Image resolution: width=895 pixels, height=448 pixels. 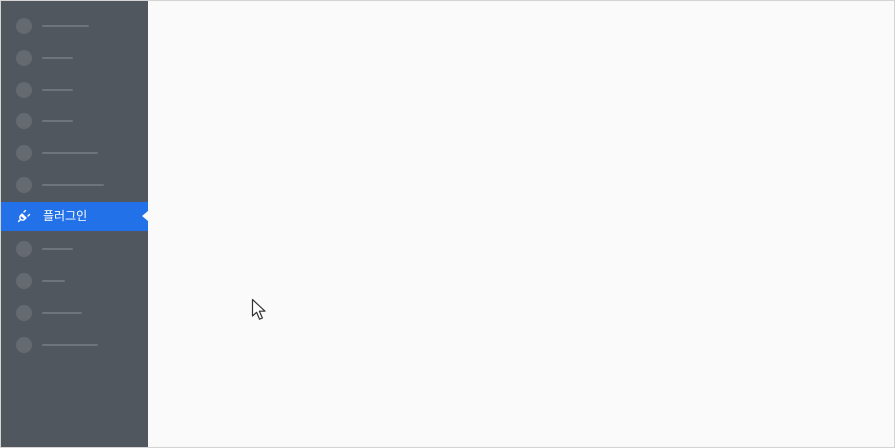 What do you see at coordinates (24, 216) in the screenshot?
I see `plugin-icon` at bounding box center [24, 216].